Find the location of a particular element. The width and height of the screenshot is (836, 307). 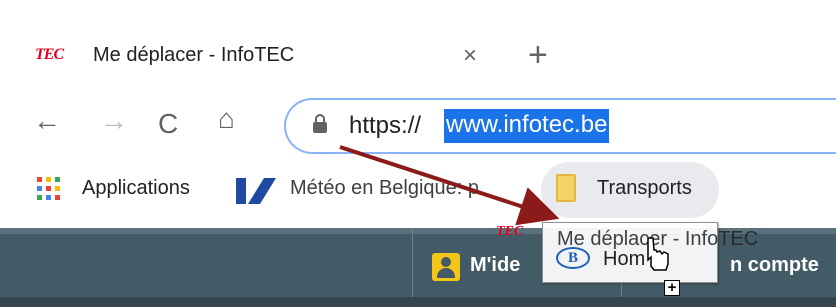

forward-button: → is located at coordinates (114, 121).